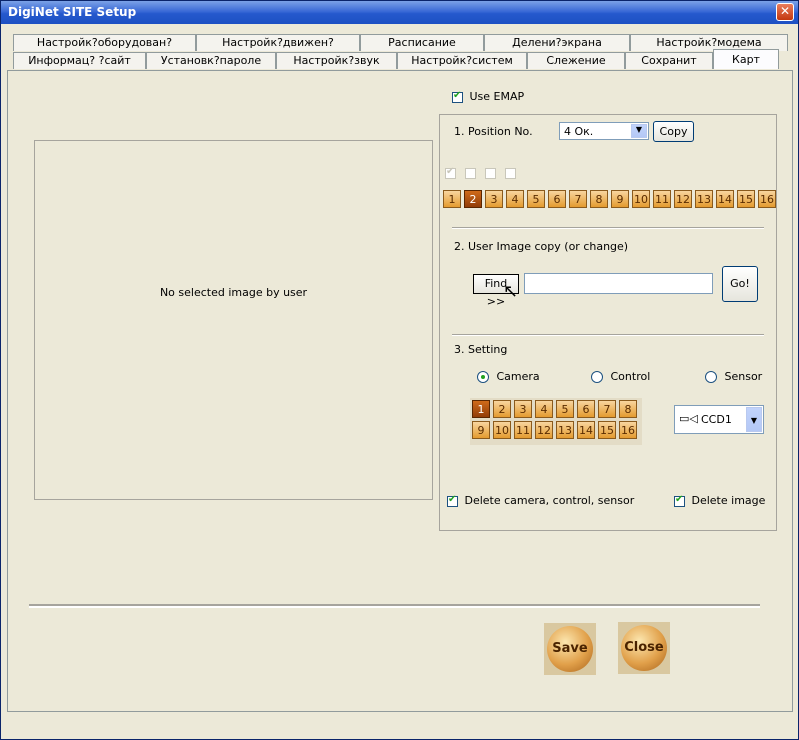  I want to click on tab-password: Установк?пароле, so click(211, 60).